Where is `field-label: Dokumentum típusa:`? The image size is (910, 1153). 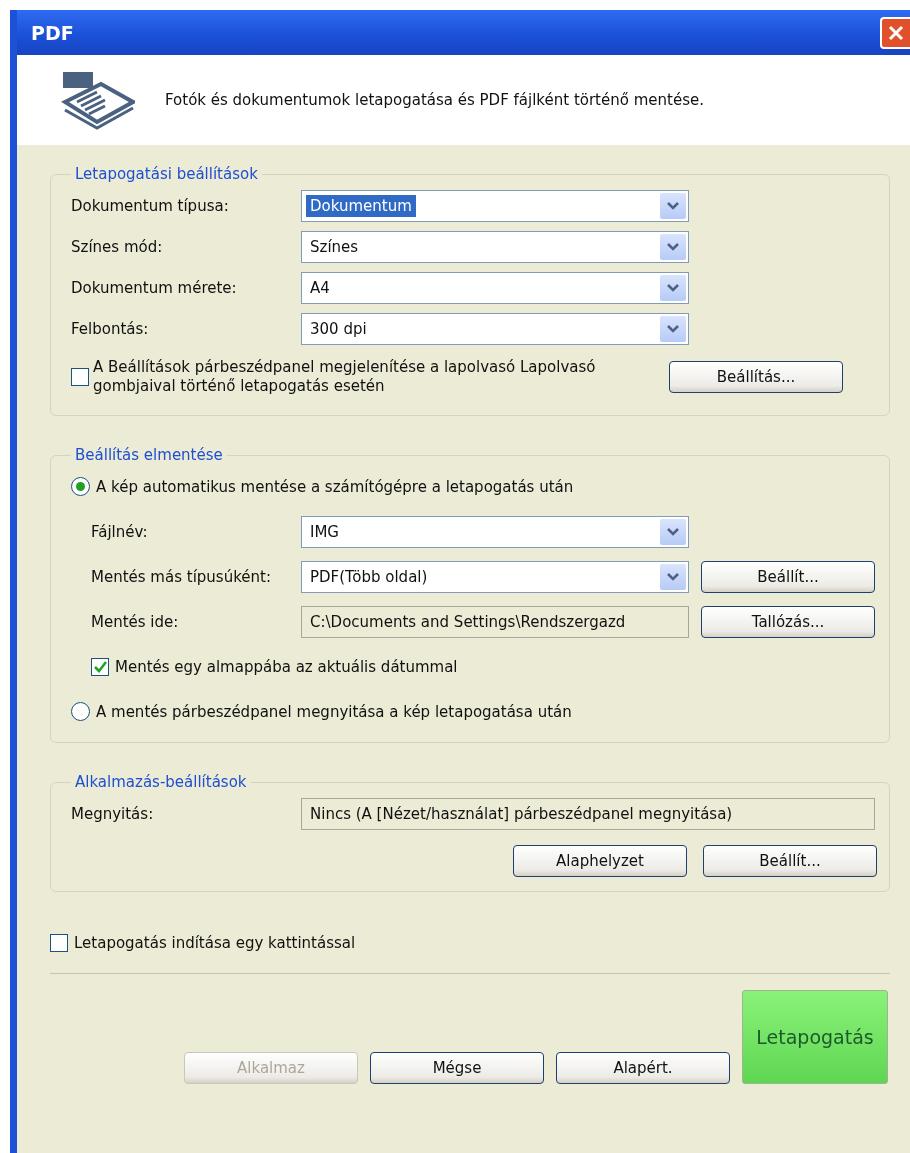 field-label: Dokumentum típusa: is located at coordinates (150, 205).